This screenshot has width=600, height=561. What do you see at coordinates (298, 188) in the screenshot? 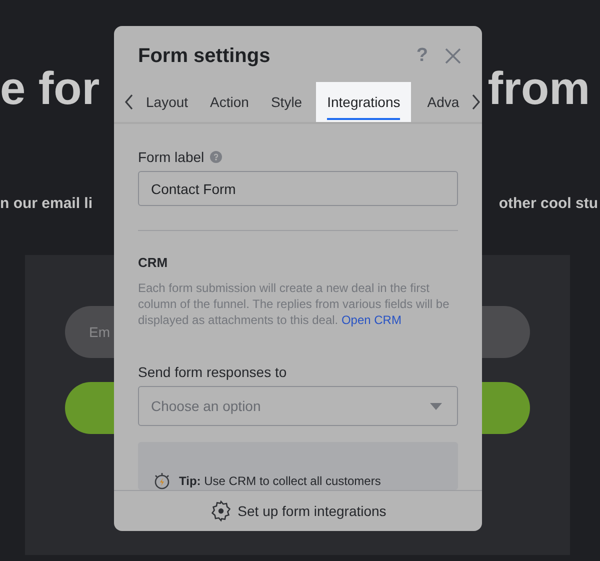
I see `form-label-field: Contact Form` at bounding box center [298, 188].